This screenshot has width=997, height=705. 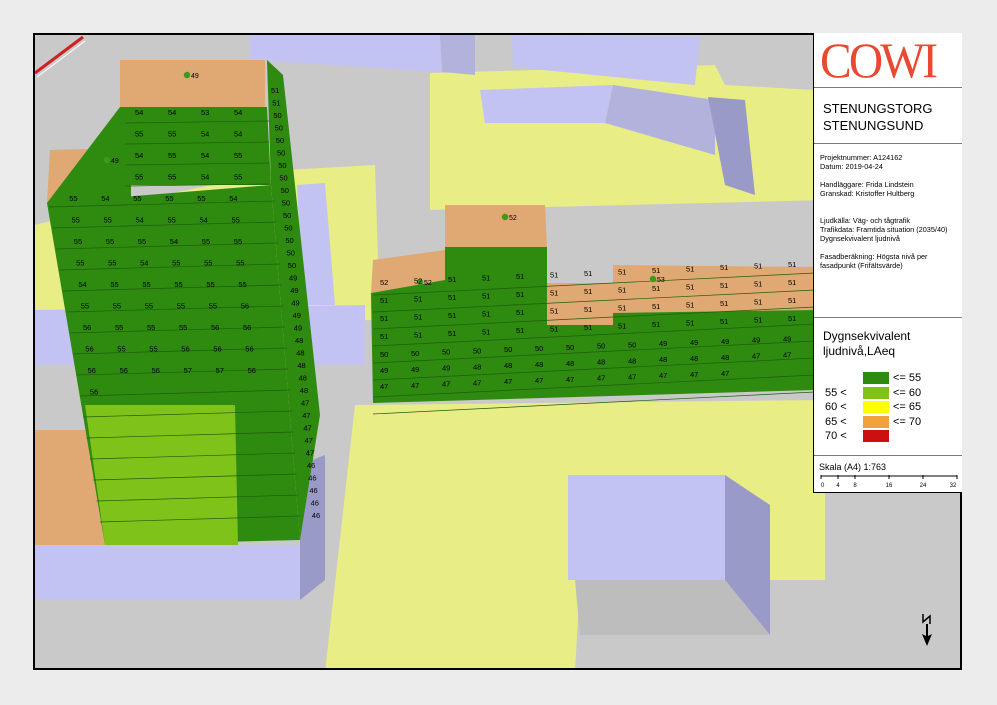 I want to click on legend-title-line-1: Dygnsekvivalent, so click(x=867, y=336).